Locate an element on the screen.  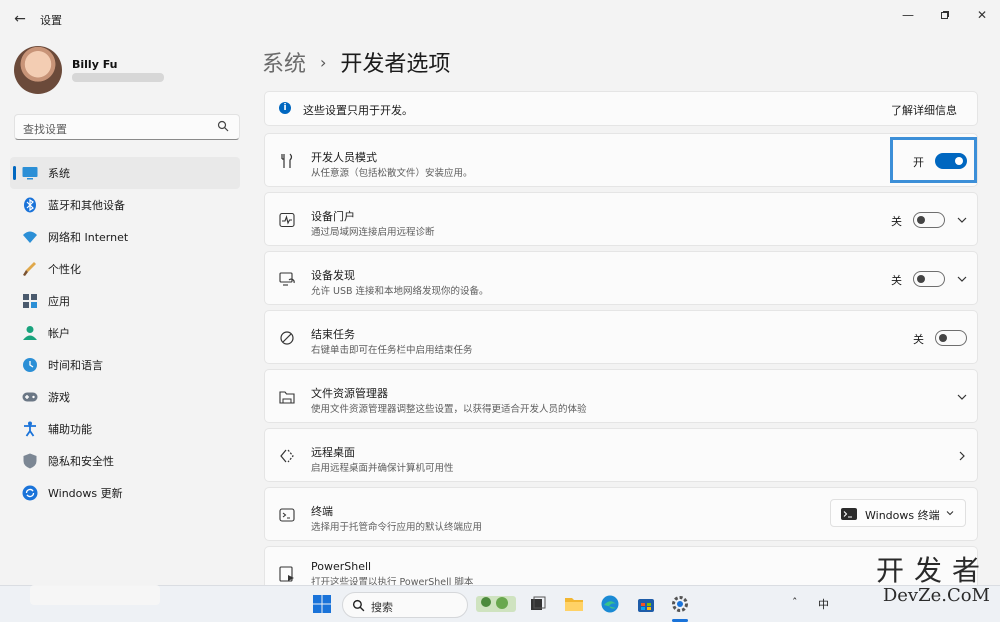
store-icon is located at coordinates (646, 604).